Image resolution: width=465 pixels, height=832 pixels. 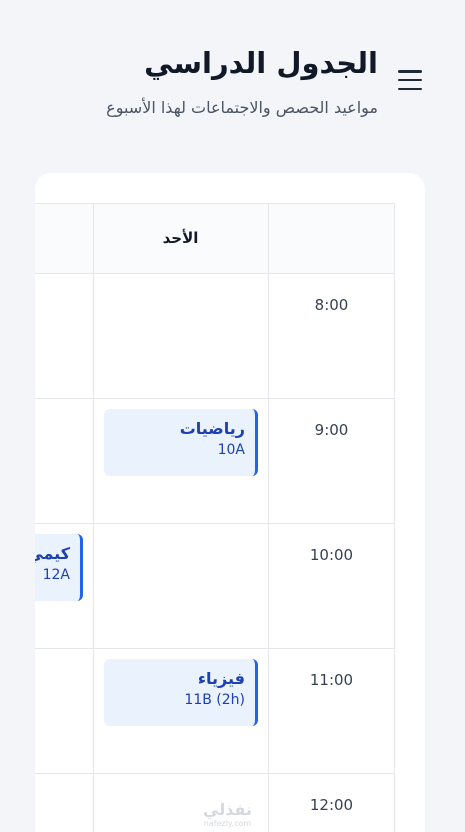 What do you see at coordinates (227, 809) in the screenshot?
I see `watermark-text: نفذلي` at bounding box center [227, 809].